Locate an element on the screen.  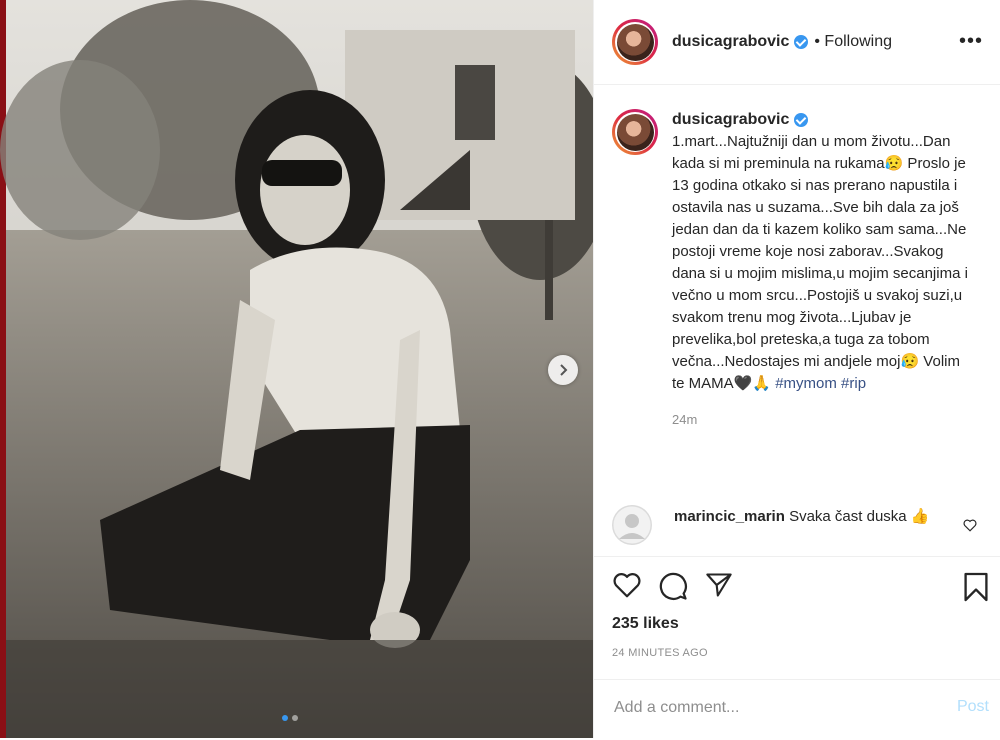
heart-icon is located at coordinates (627, 585).